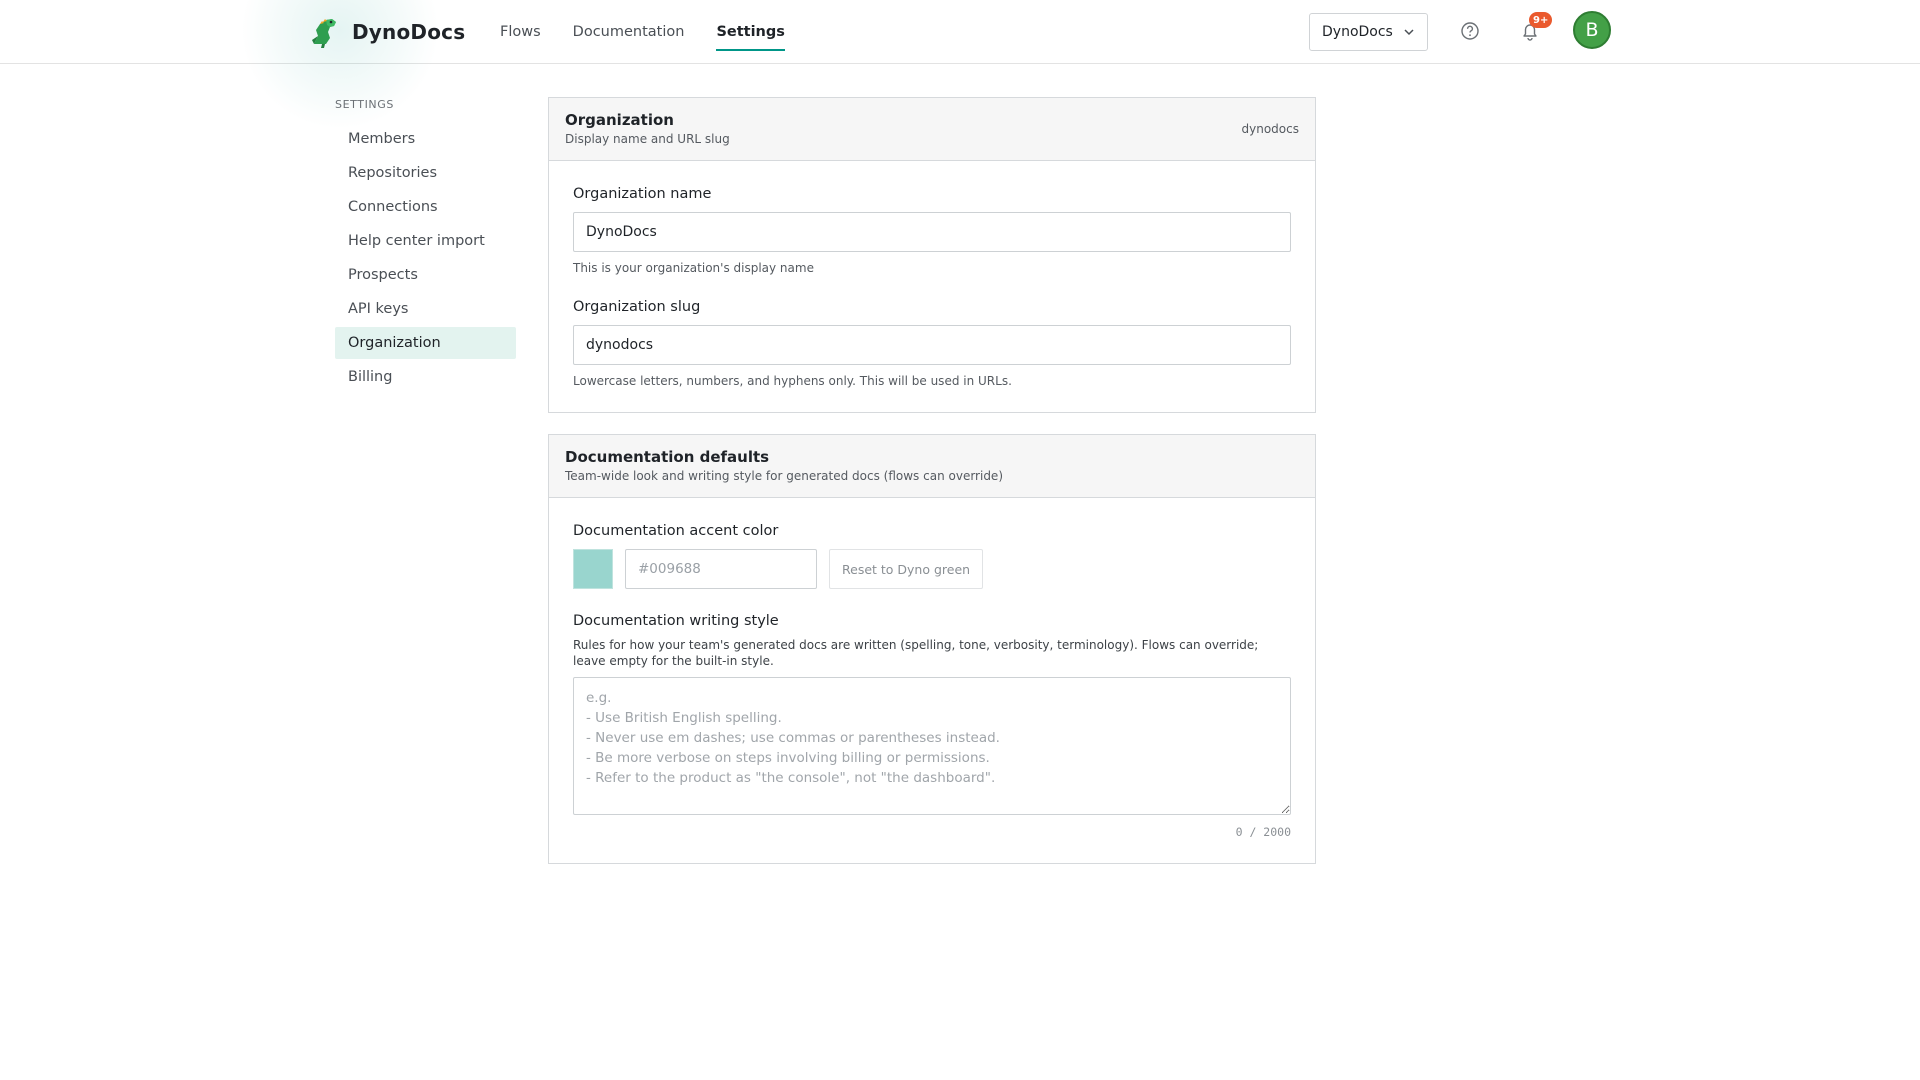 The width and height of the screenshot is (1920, 1080). What do you see at coordinates (425, 173) in the screenshot?
I see `sidebar-item-repositories: Repositories` at bounding box center [425, 173].